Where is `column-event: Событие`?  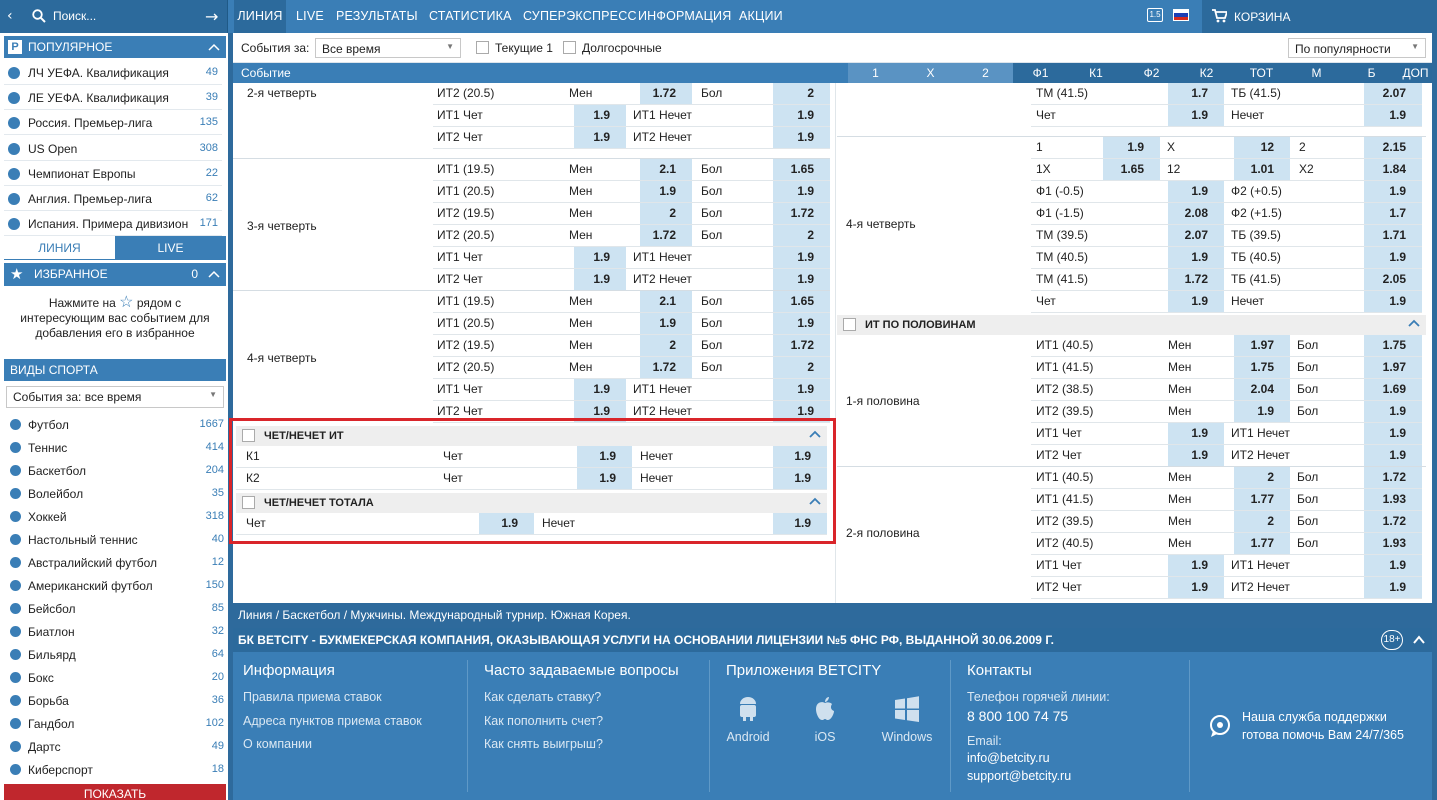
column-event: Событие is located at coordinates (540, 73).